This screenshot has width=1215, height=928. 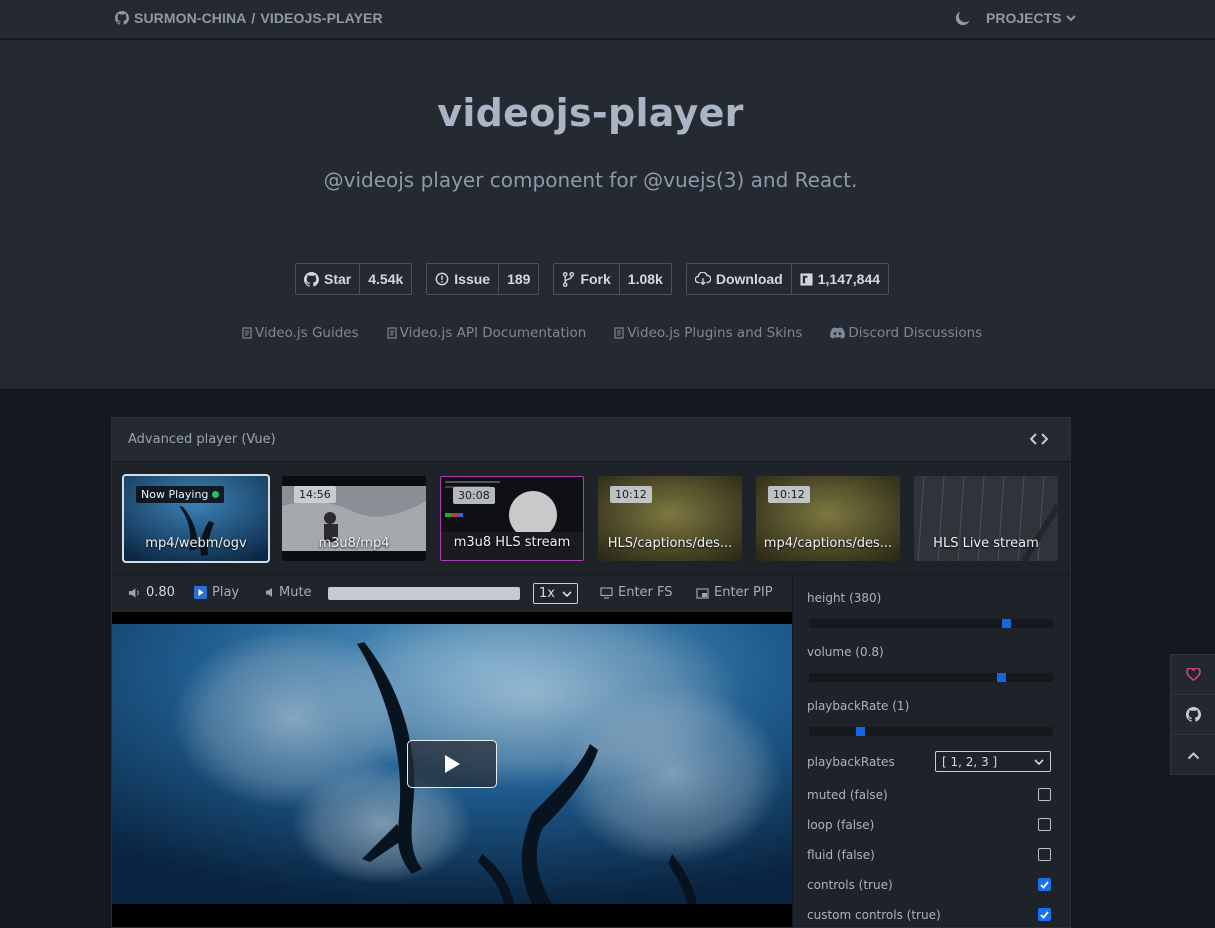 I want to click on link-api-docs-label: Video.js API Documentation, so click(x=493, y=333).